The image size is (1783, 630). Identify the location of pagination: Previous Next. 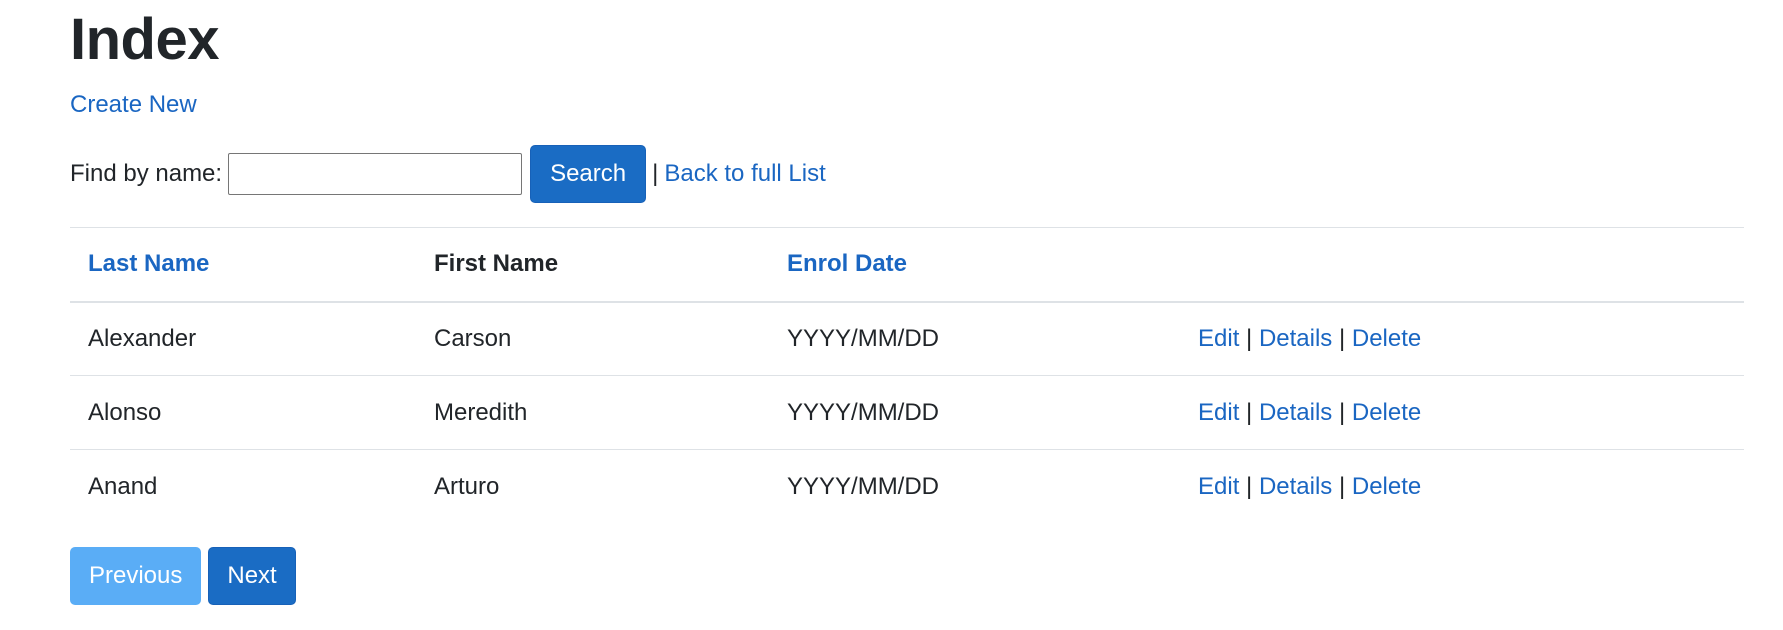
(183, 576).